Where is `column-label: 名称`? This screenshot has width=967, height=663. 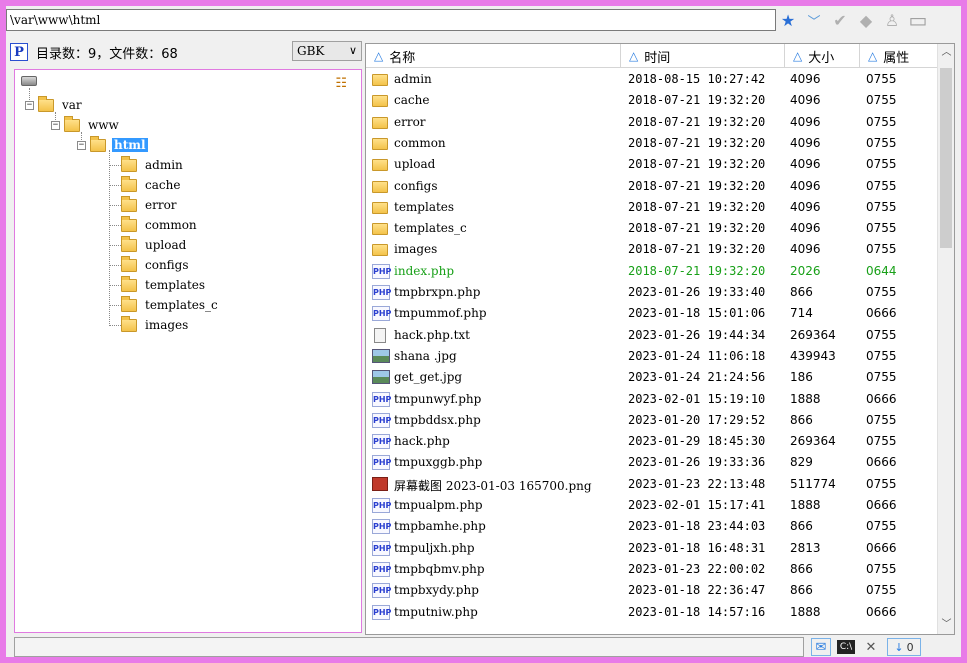
column-label: 名称 is located at coordinates (402, 58).